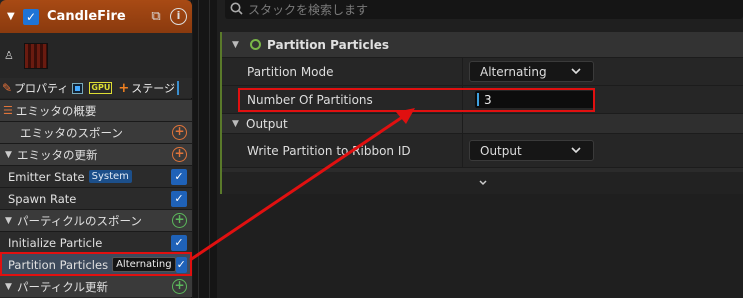  Describe the element at coordinates (501, 150) in the screenshot. I see `dropdown-value: Output` at that location.